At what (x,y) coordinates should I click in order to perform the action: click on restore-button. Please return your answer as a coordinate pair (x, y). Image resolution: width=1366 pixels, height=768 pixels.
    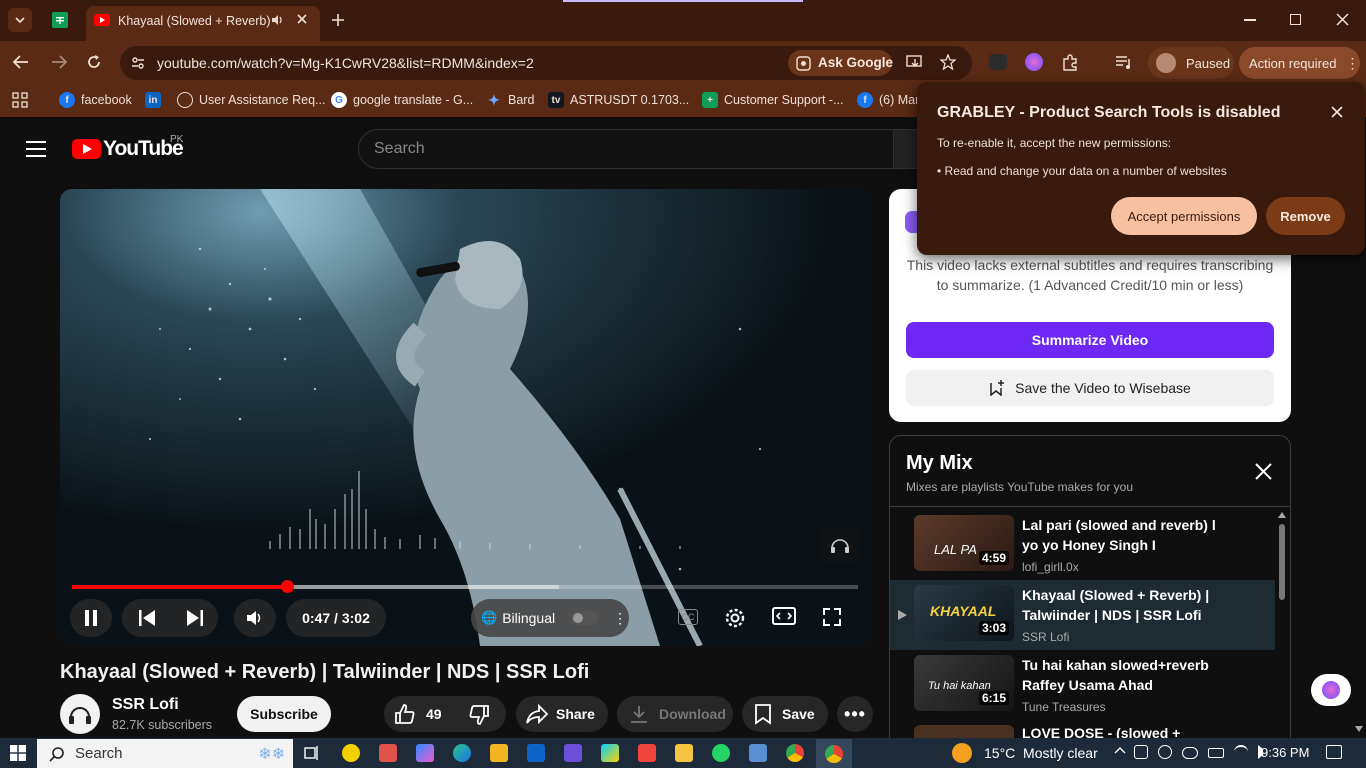
    Looking at the image, I should click on (1295, 19).